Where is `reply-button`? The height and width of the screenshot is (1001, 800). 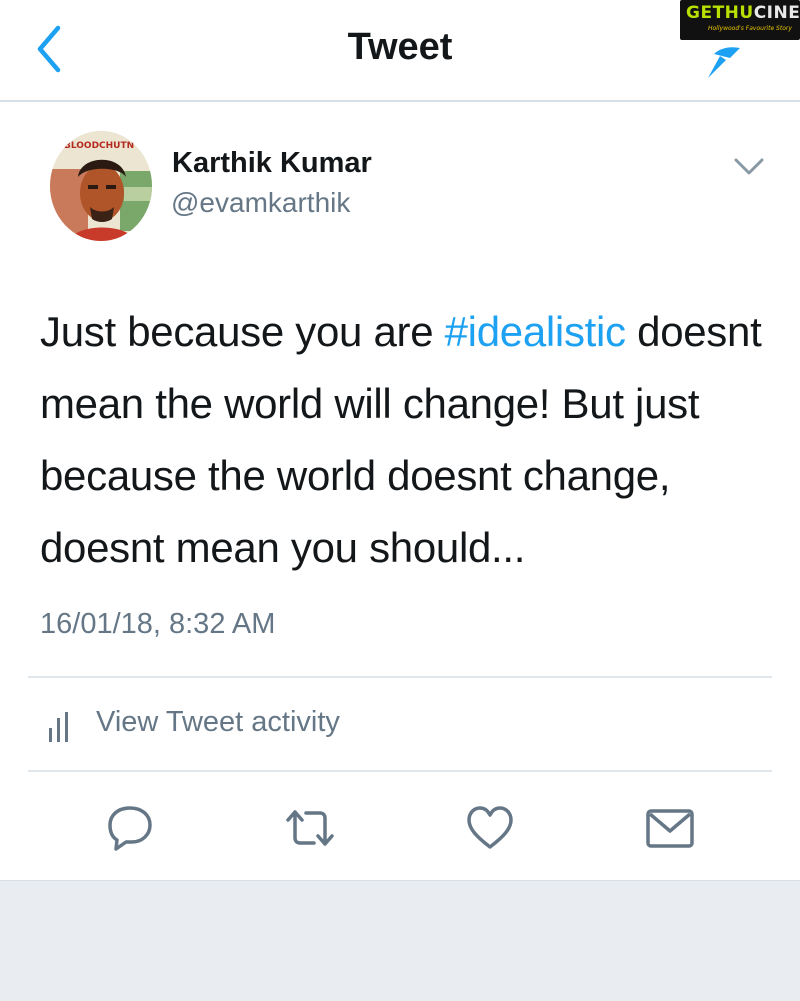
reply-button is located at coordinates (130, 828).